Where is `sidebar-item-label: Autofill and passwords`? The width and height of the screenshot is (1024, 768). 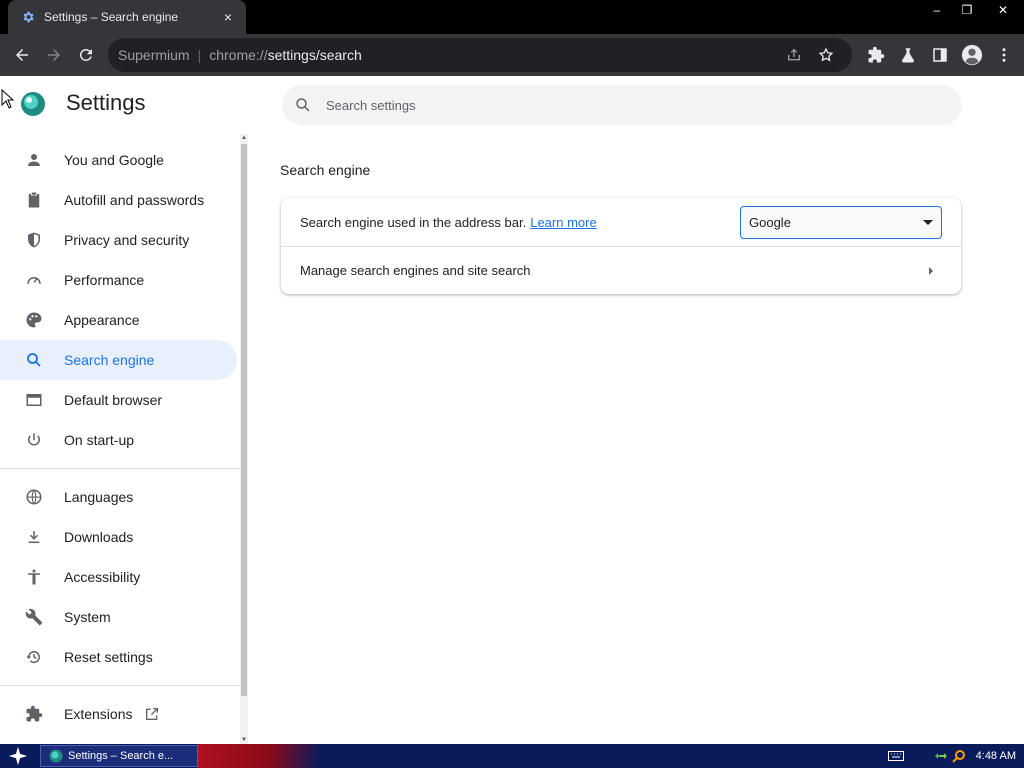
sidebar-item-label: Autofill and passwords is located at coordinates (134, 200).